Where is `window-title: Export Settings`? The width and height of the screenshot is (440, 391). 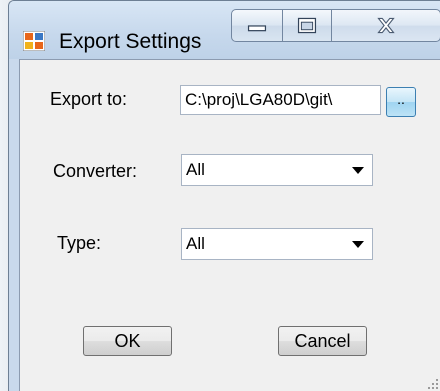
window-title: Export Settings is located at coordinates (130, 41).